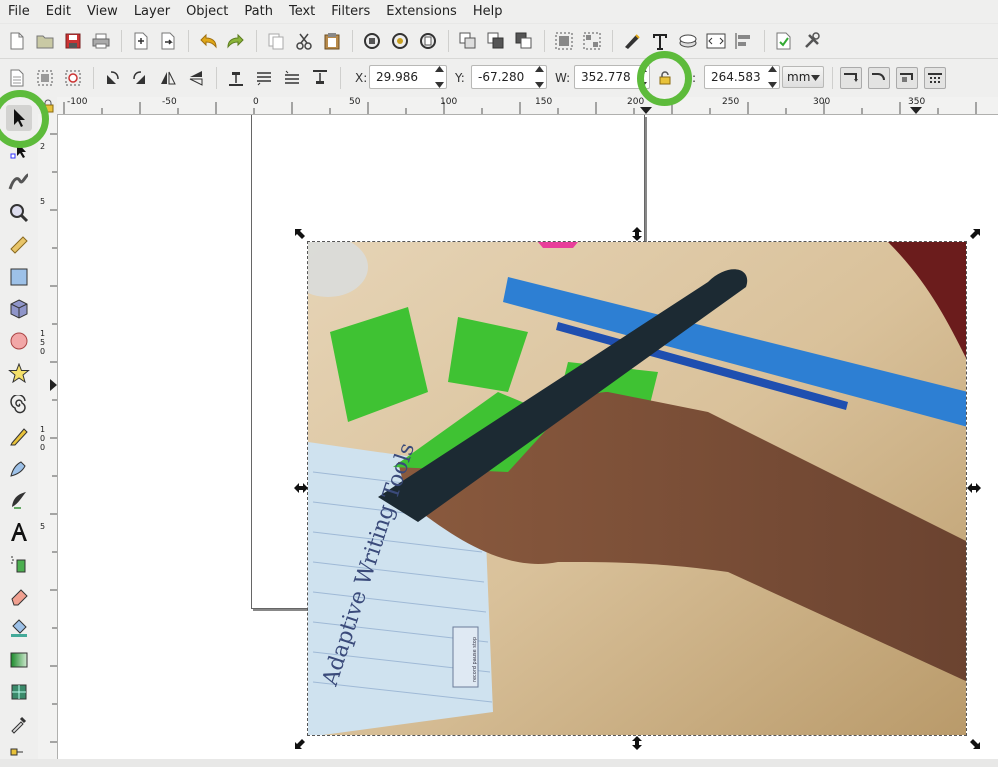 Image resolution: width=998 pixels, height=767 pixels. What do you see at coordinates (19, 660) in the screenshot?
I see `gradient-tool` at bounding box center [19, 660].